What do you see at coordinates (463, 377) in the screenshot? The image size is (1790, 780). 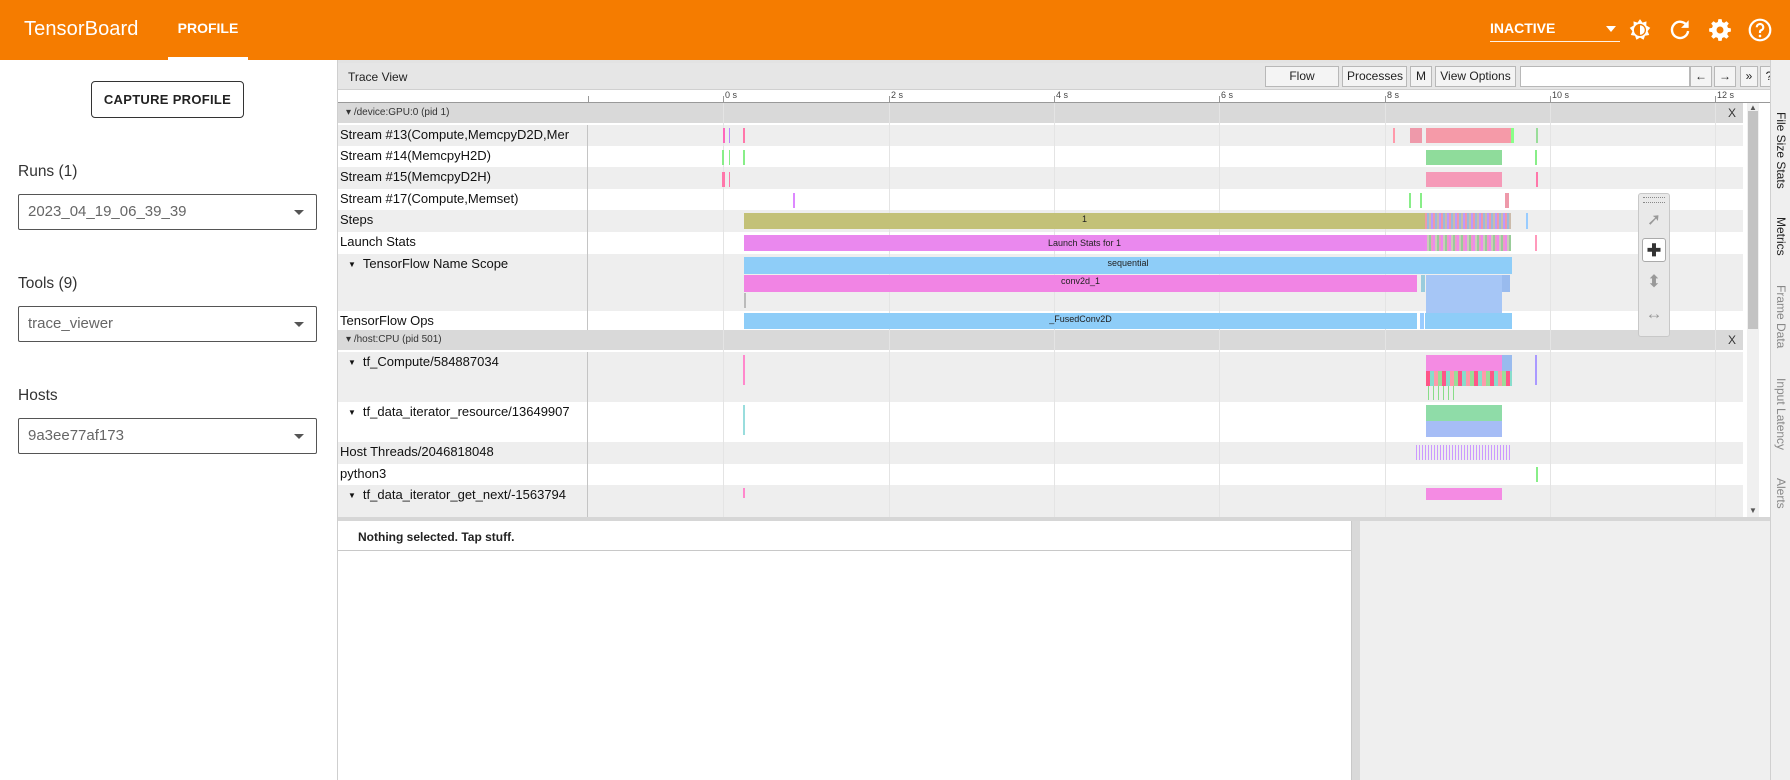 I see `track-label: ▼ tf_Compute/584887034` at bounding box center [463, 377].